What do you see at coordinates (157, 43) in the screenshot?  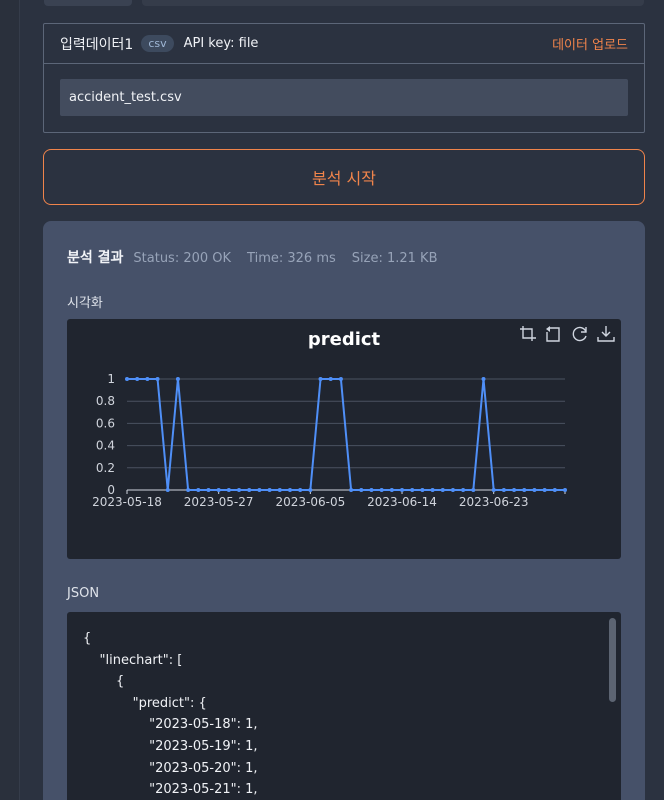 I see `csv-badge: csv` at bounding box center [157, 43].